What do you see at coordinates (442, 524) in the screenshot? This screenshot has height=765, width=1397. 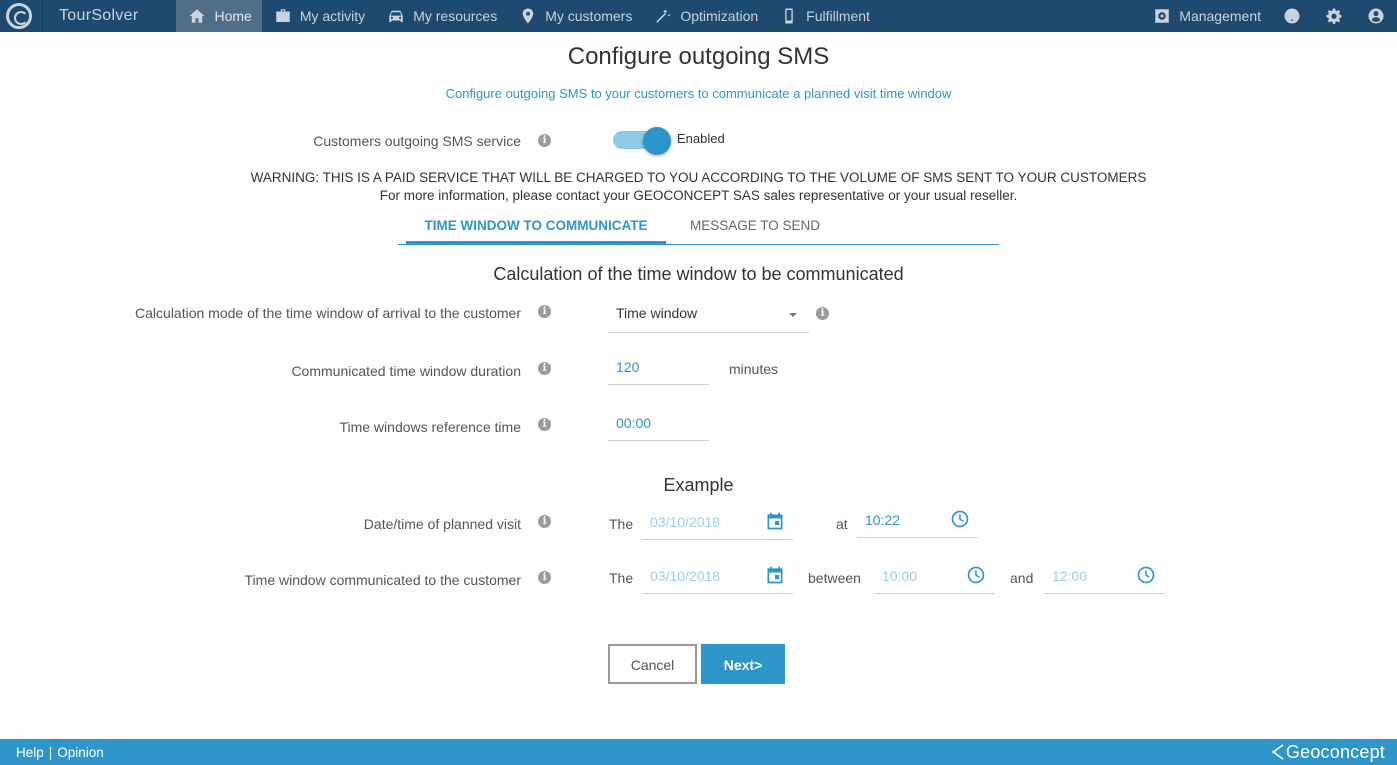 I see `planned-visit-label: Date/time of planned visit` at bounding box center [442, 524].